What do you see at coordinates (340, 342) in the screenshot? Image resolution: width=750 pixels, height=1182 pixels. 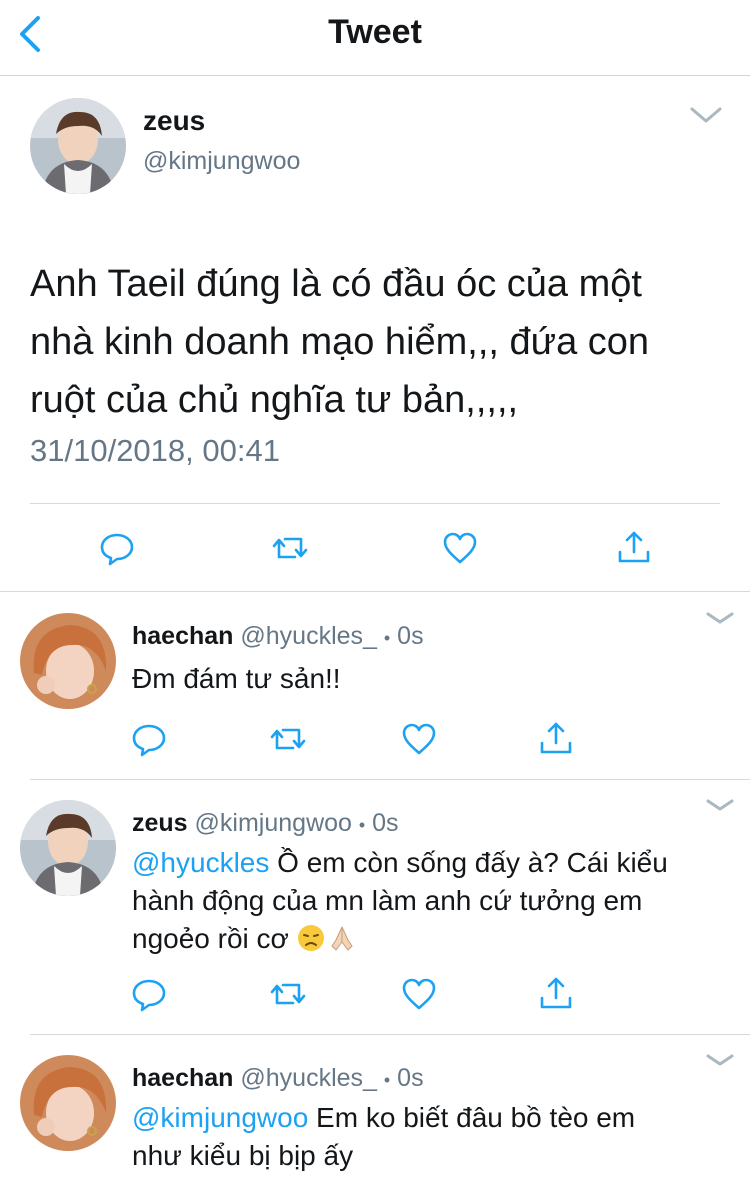 I see `tweet-text-line: nhà kinh doanh mạo hiểm,,, đứa con` at bounding box center [340, 342].